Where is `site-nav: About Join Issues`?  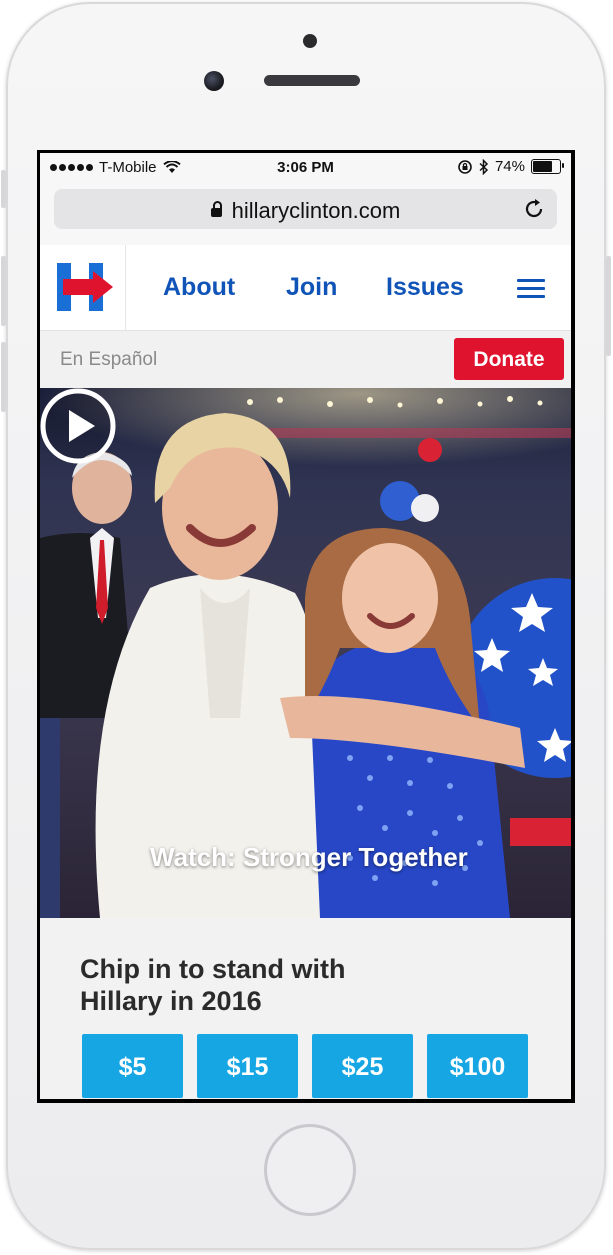 site-nav: About Join Issues is located at coordinates (305, 288).